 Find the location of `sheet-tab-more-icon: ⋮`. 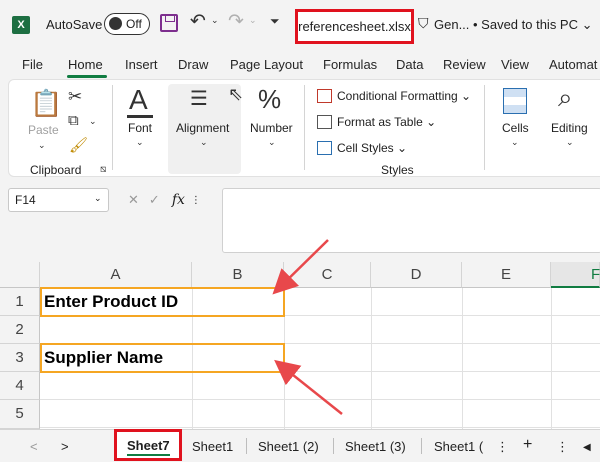

sheet-tab-more-icon: ⋮ is located at coordinates (502, 447).